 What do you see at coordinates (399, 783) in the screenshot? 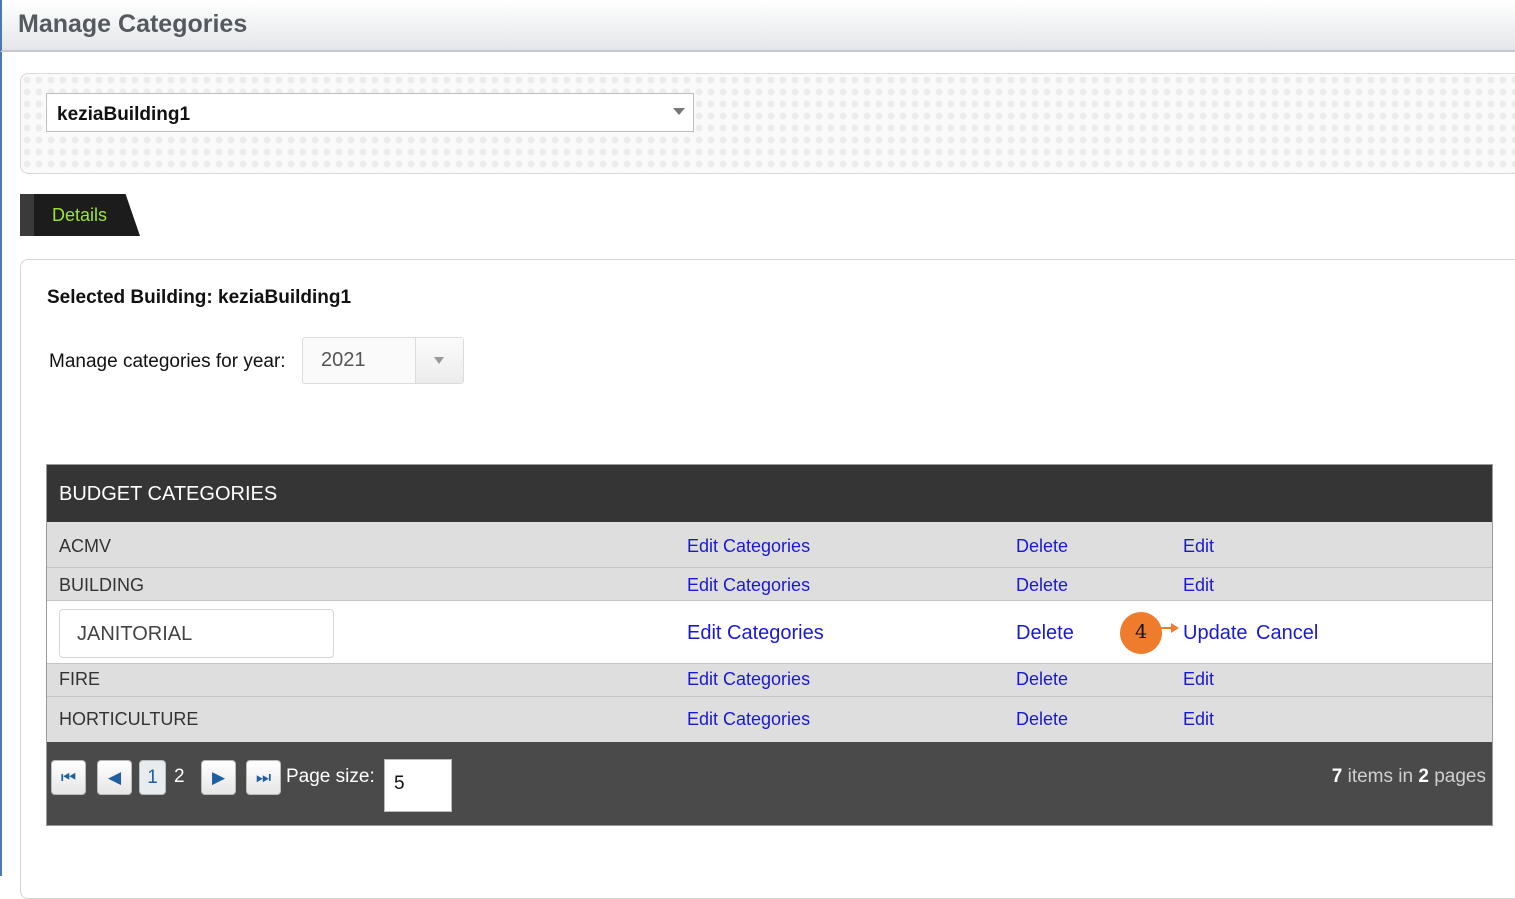
I see `page-size-value: 5` at bounding box center [399, 783].